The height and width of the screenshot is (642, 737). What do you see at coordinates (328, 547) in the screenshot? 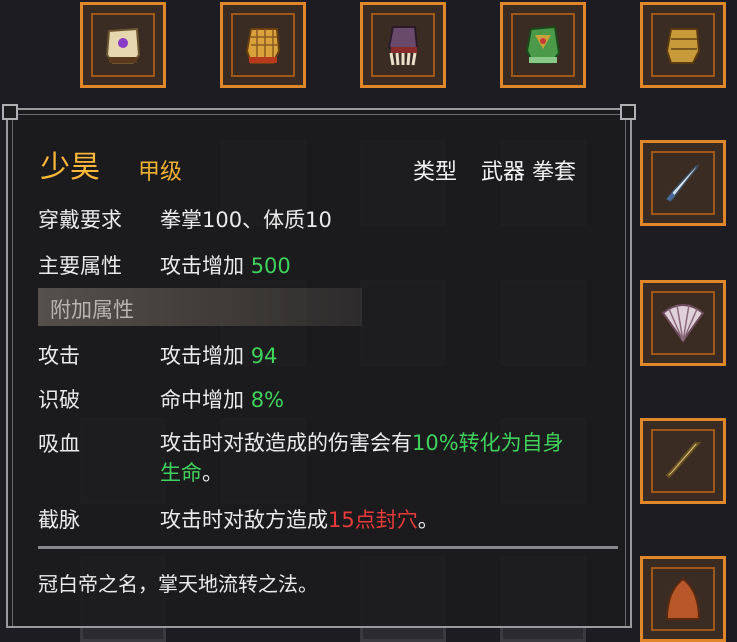
I see `tooltip-divider` at bounding box center [328, 547].